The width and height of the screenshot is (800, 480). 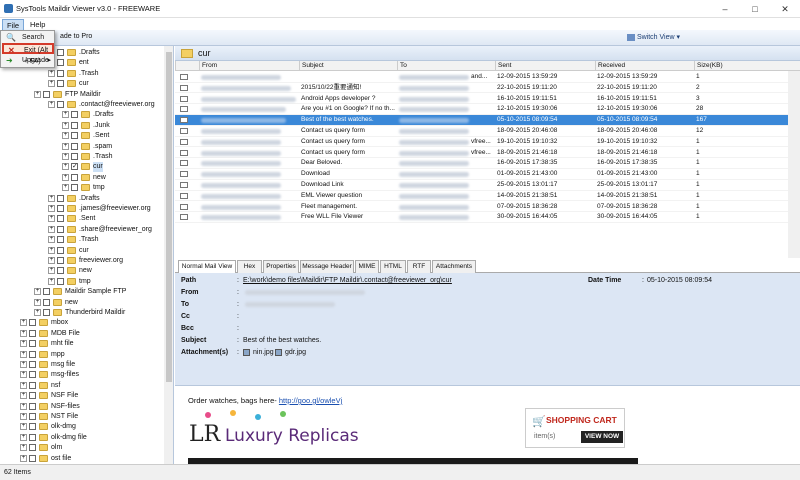 What do you see at coordinates (28, 54) in the screenshot?
I see `menu-item-exit: ✕ Exit (Alt + F4)` at bounding box center [28, 54].